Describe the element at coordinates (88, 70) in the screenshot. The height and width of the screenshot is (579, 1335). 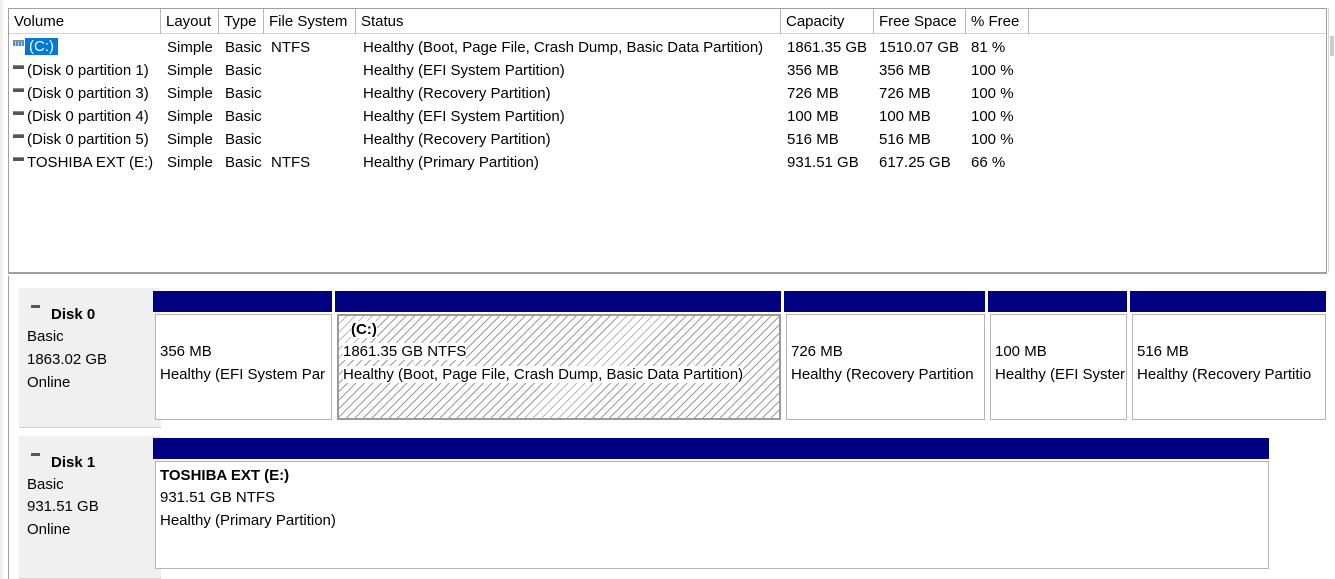
I see `volume-name: (Disk 0 partition 1)` at that location.